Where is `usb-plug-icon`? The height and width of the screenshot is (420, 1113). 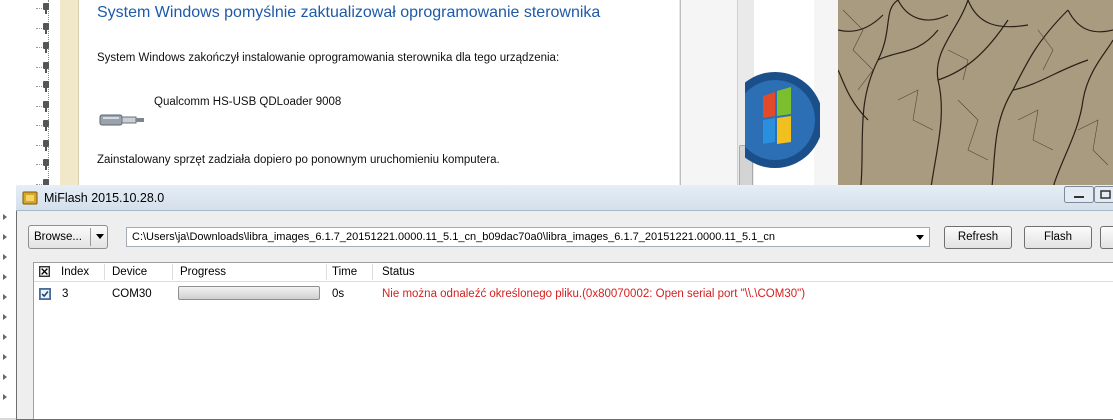 usb-plug-icon is located at coordinates (122, 119).